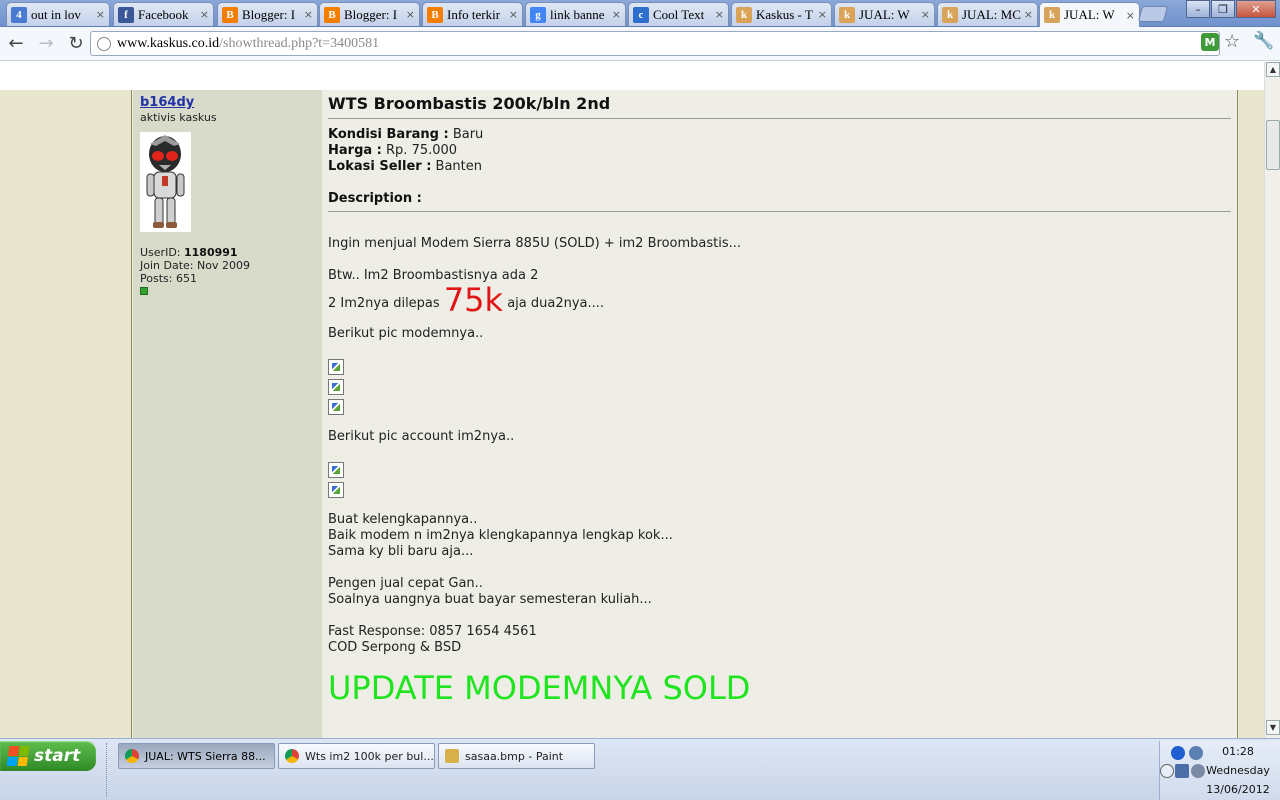  I want to click on tab-0: 4 out in lov ×, so click(58, 14).